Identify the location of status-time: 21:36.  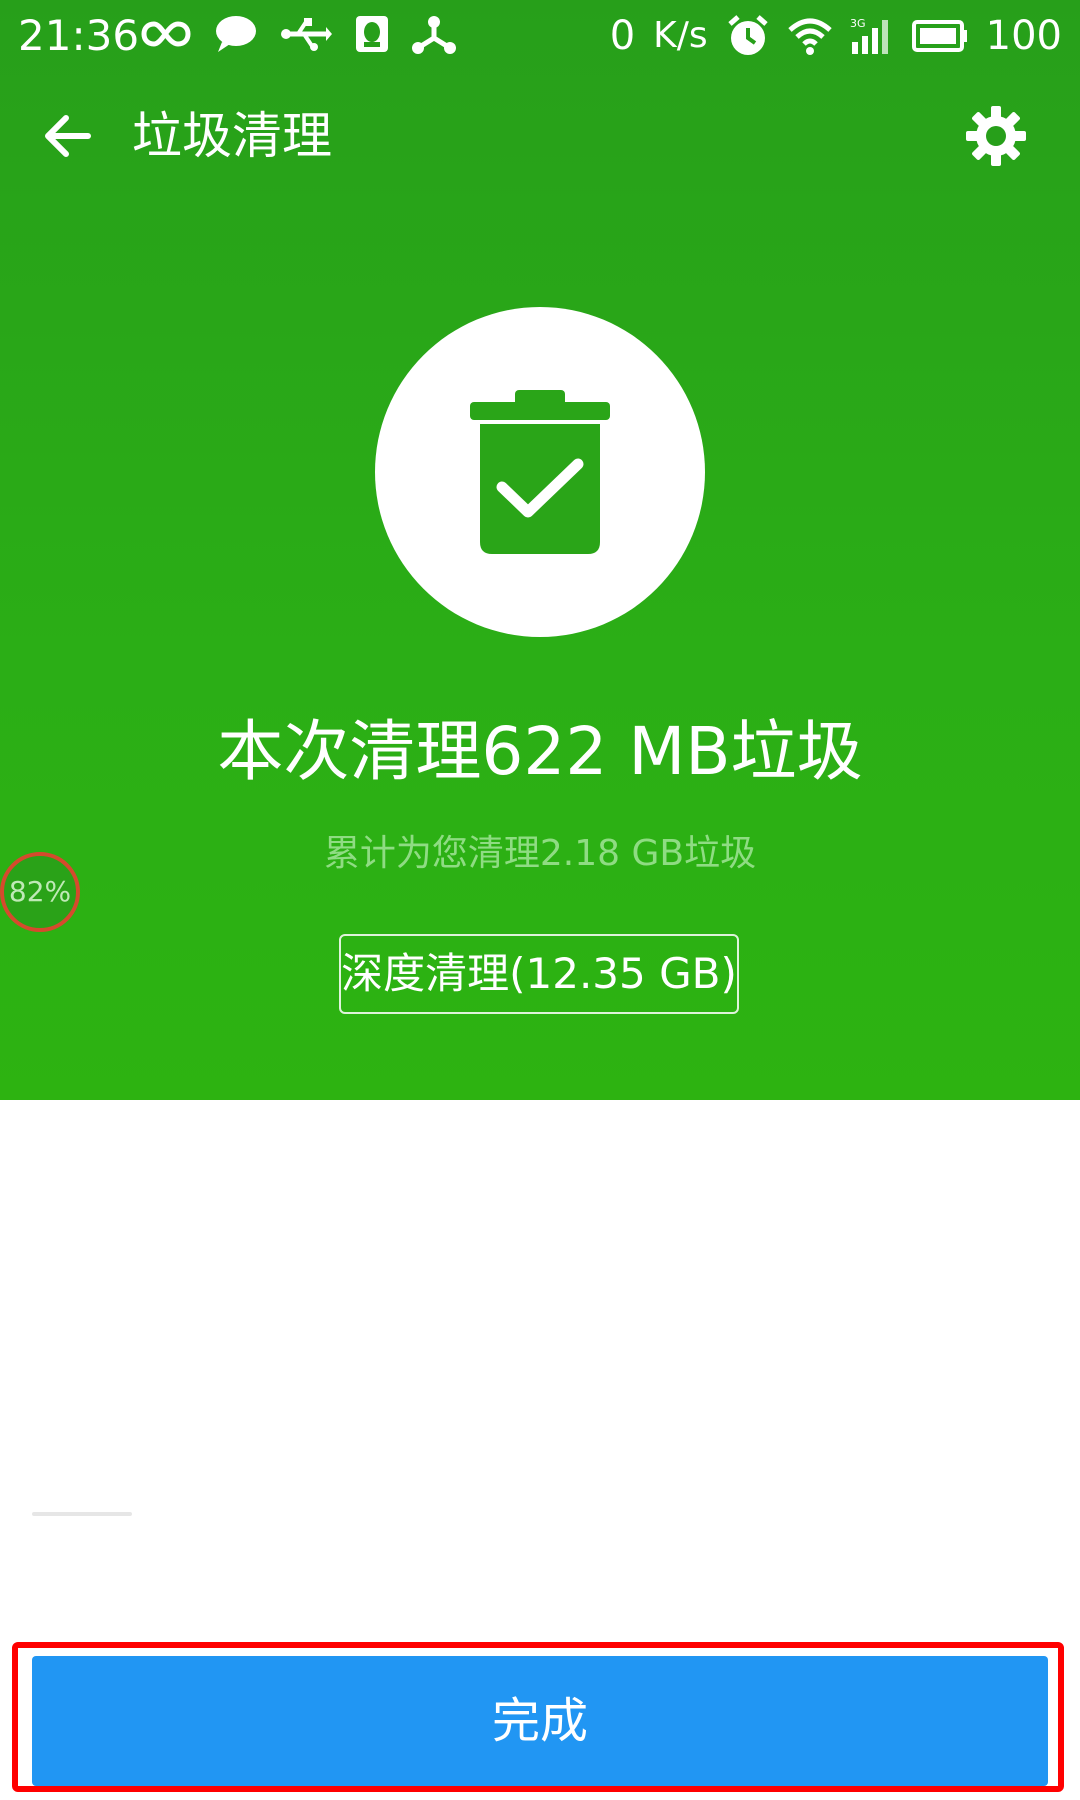
(79, 35).